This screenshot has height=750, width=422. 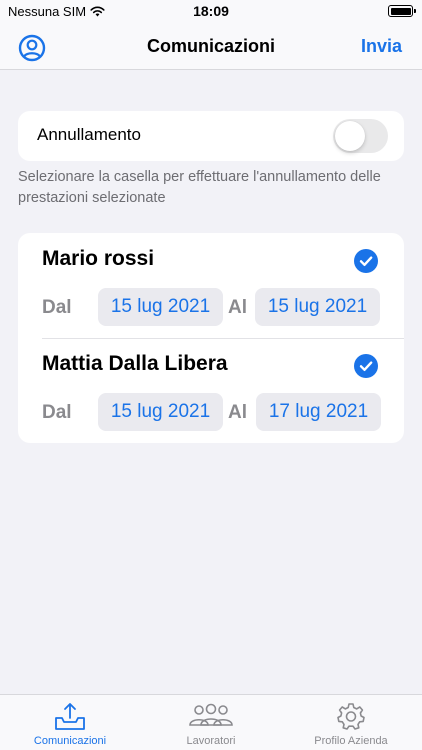 I want to click on worker-name: Mattia Dalla Libera, so click(x=135, y=363).